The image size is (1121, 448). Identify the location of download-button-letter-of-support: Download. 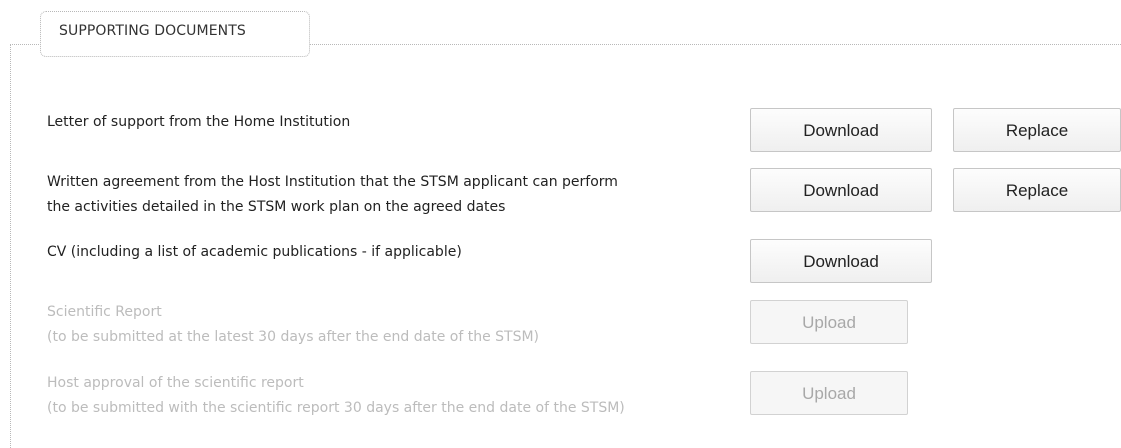
(841, 130).